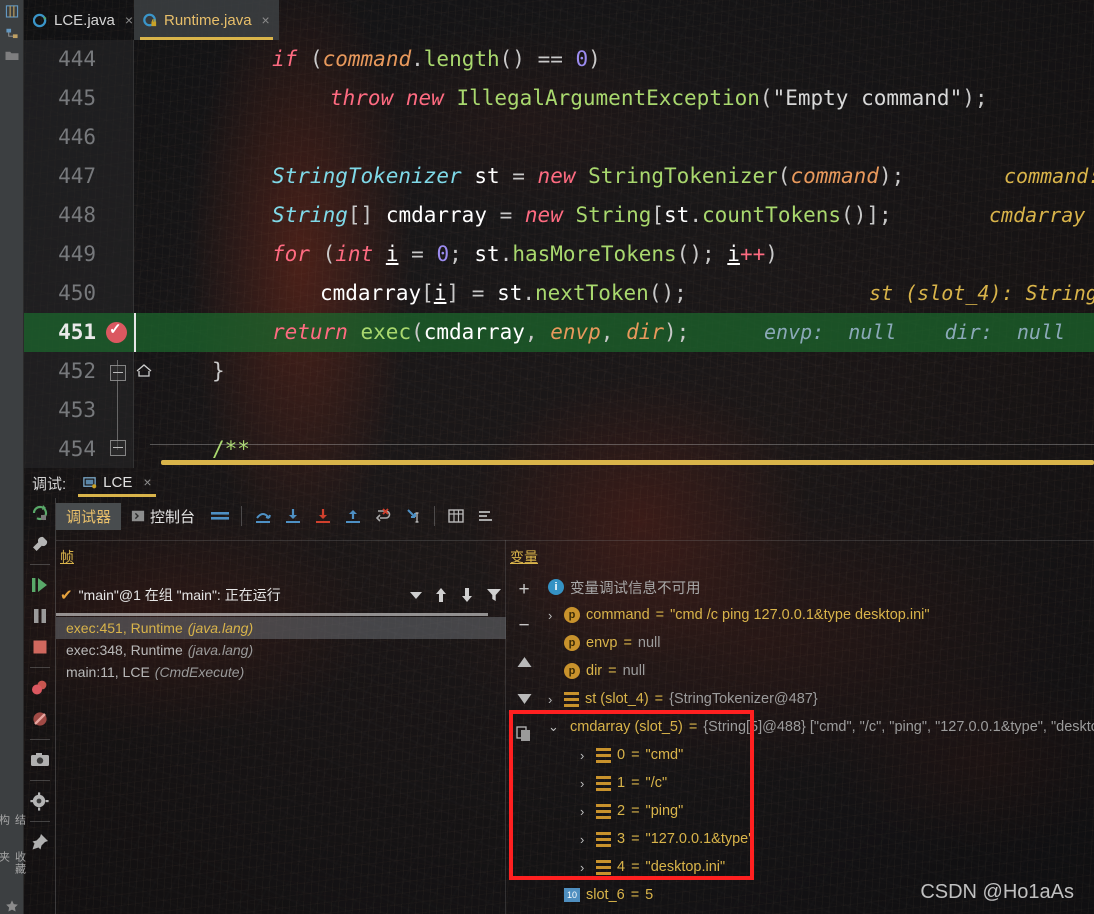  Describe the element at coordinates (40, 801) in the screenshot. I see `settings-gear-icon` at that location.